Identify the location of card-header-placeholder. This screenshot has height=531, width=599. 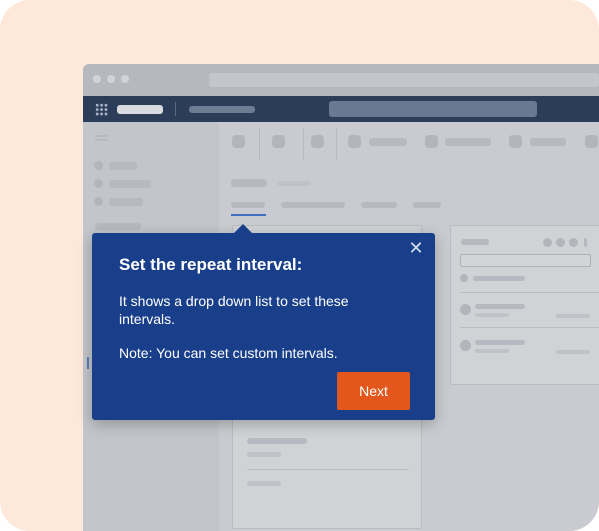
(475, 242).